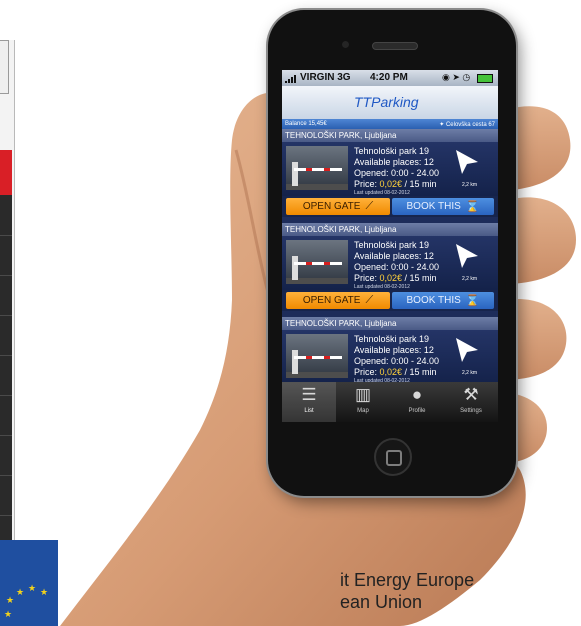 This screenshot has height=626, width=581. I want to click on battery-icon, so click(485, 78).